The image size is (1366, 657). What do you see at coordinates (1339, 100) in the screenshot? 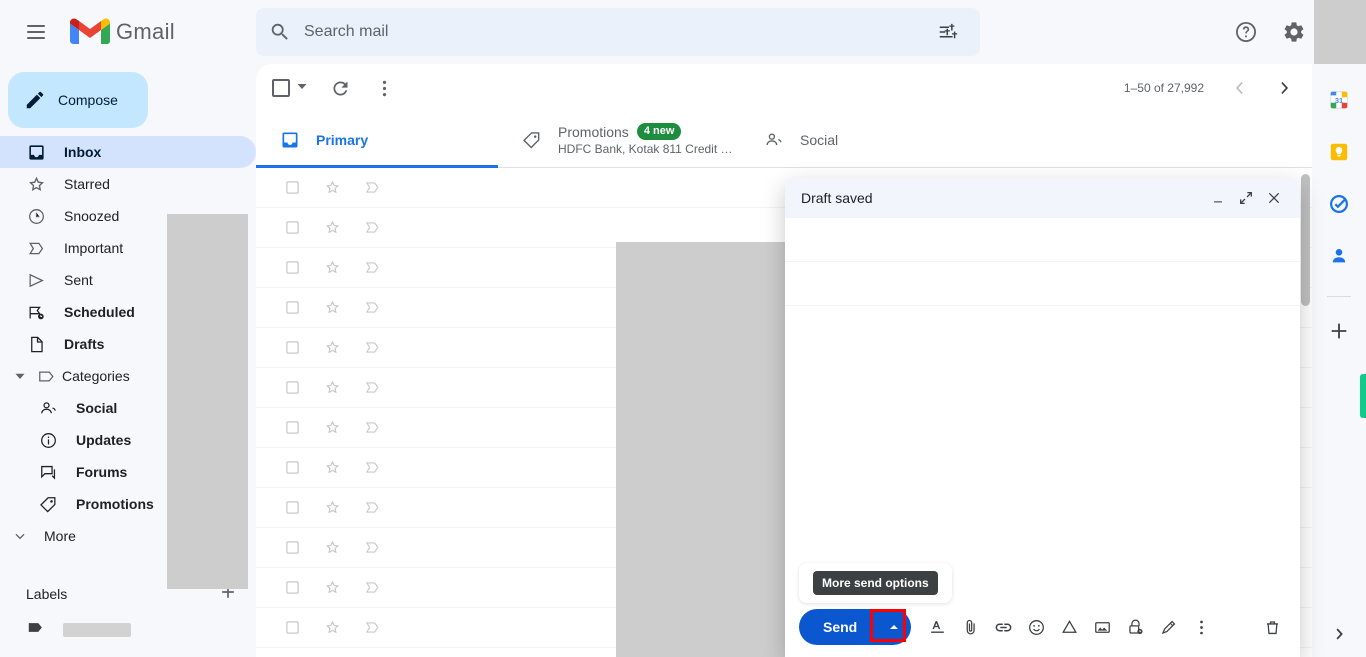
I see `google-calendar-button: 31` at bounding box center [1339, 100].